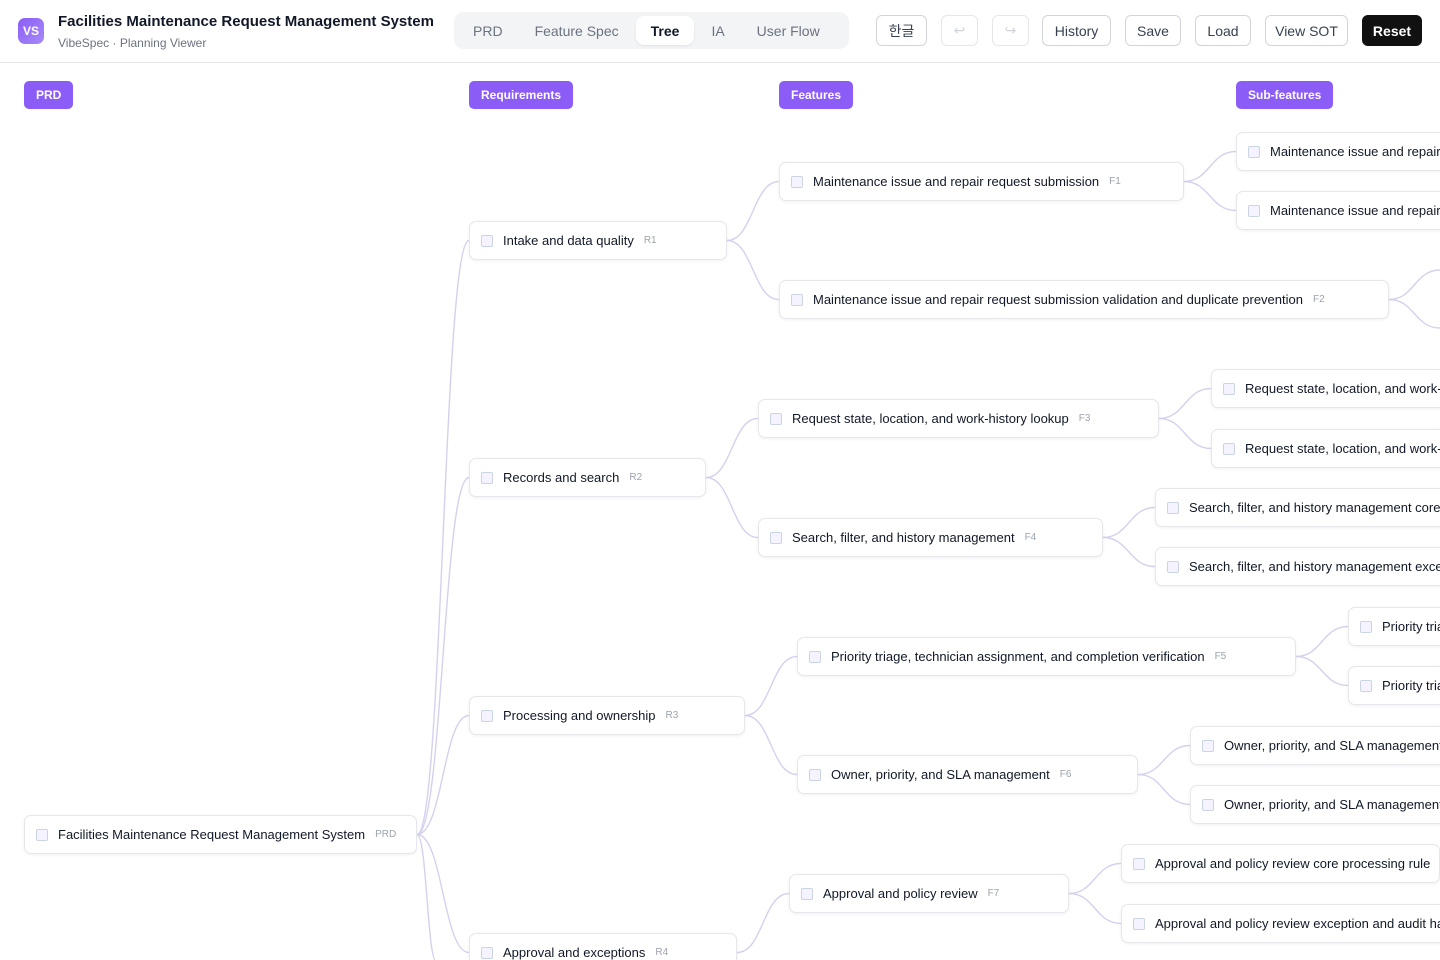 The image size is (1440, 960). What do you see at coordinates (598, 240) in the screenshot?
I see `tree-node-requirement: Intake and data quality R1` at bounding box center [598, 240].